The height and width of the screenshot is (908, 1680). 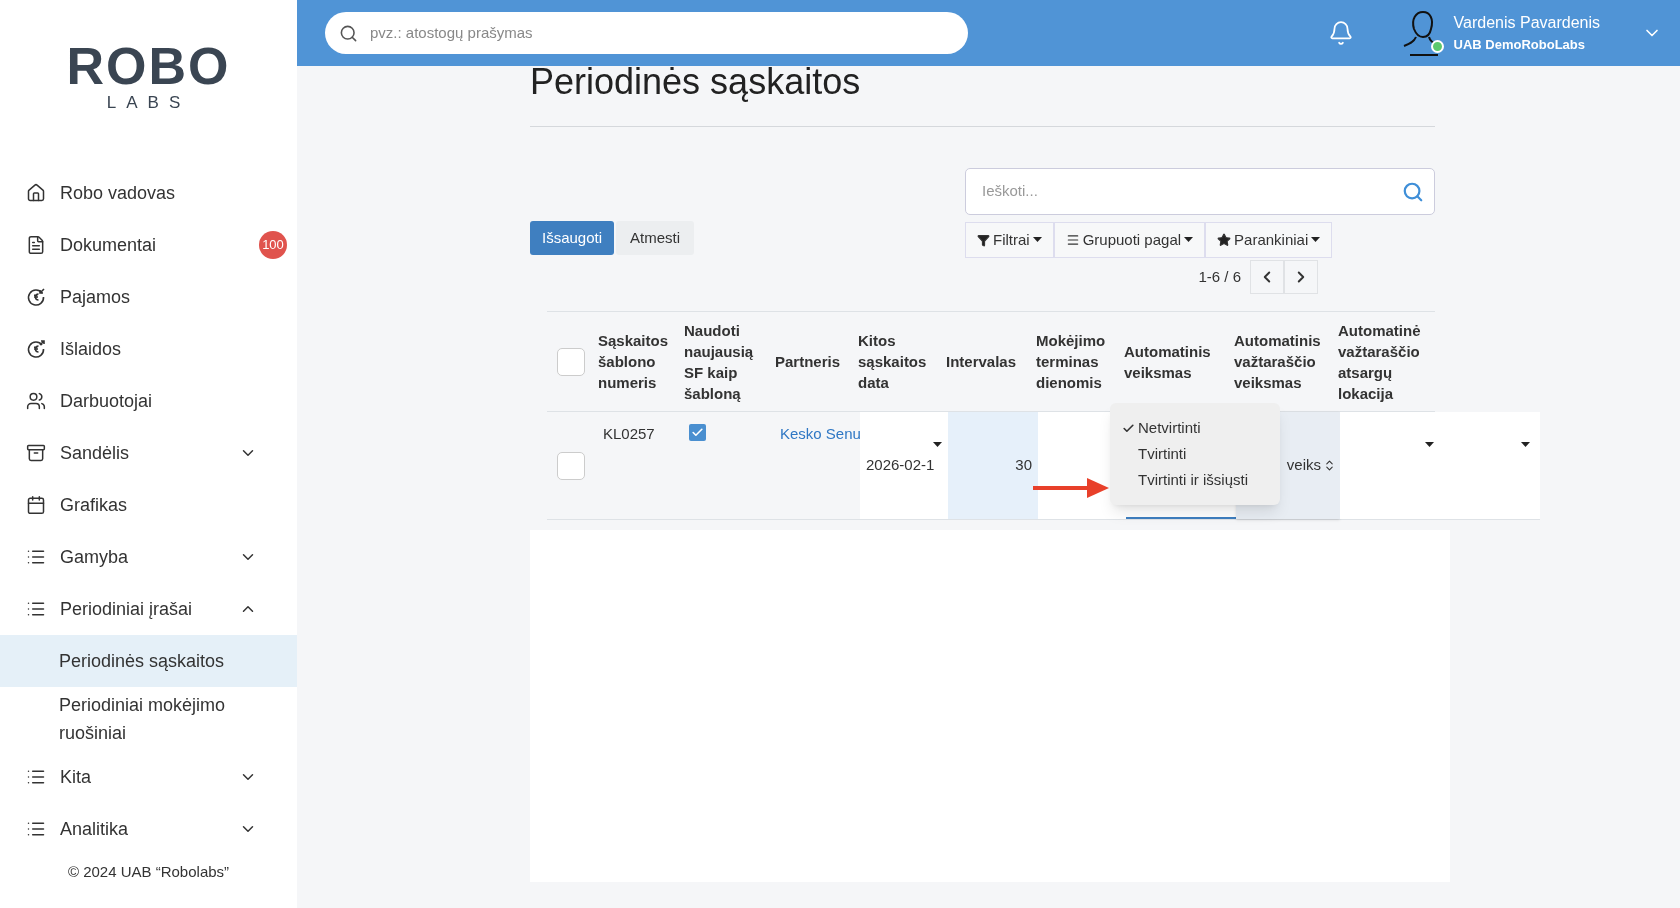 What do you see at coordinates (148, 661) in the screenshot?
I see `sidebar-subitem: Periodinės sąskaitos` at bounding box center [148, 661].